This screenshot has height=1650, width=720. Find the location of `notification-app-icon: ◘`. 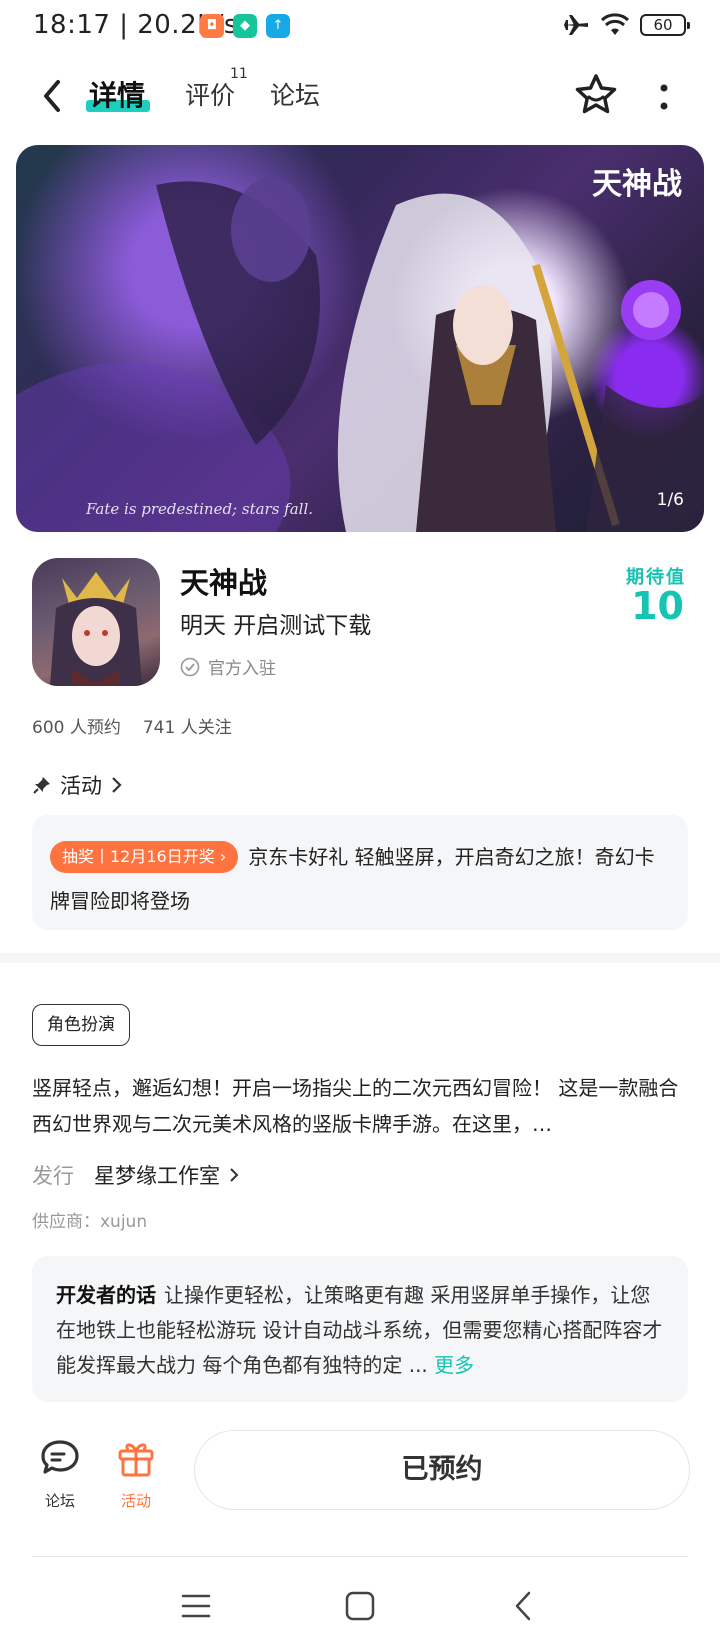

notification-app-icon: ◘ is located at coordinates (212, 26).